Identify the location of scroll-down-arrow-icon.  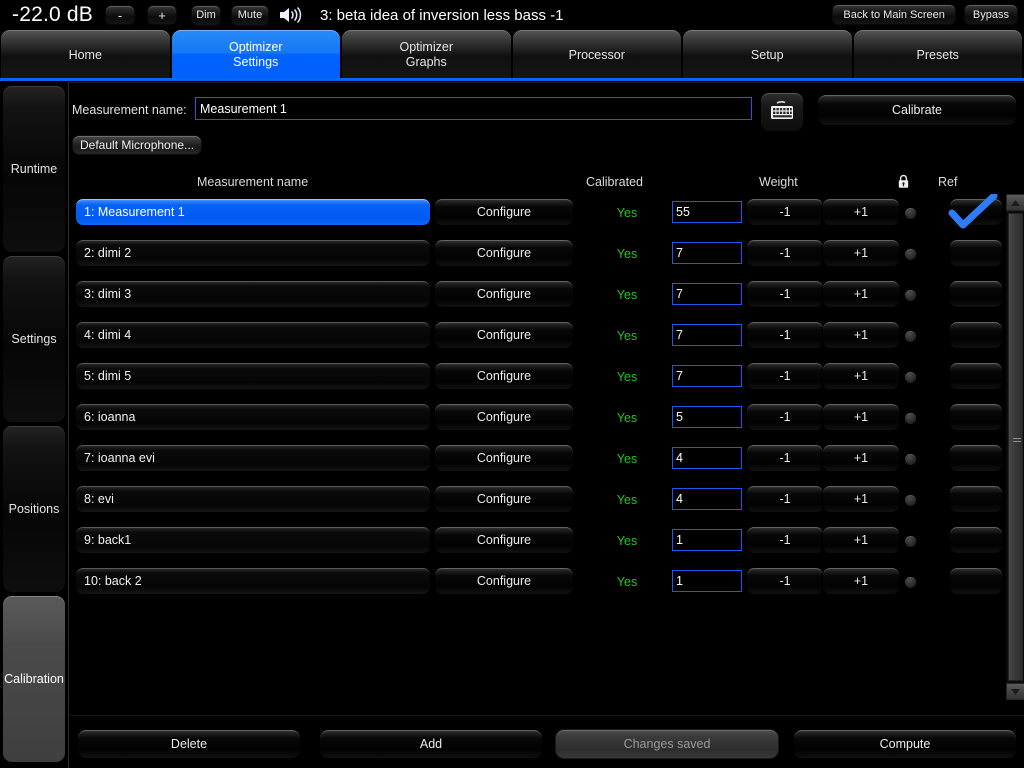
(1015, 691).